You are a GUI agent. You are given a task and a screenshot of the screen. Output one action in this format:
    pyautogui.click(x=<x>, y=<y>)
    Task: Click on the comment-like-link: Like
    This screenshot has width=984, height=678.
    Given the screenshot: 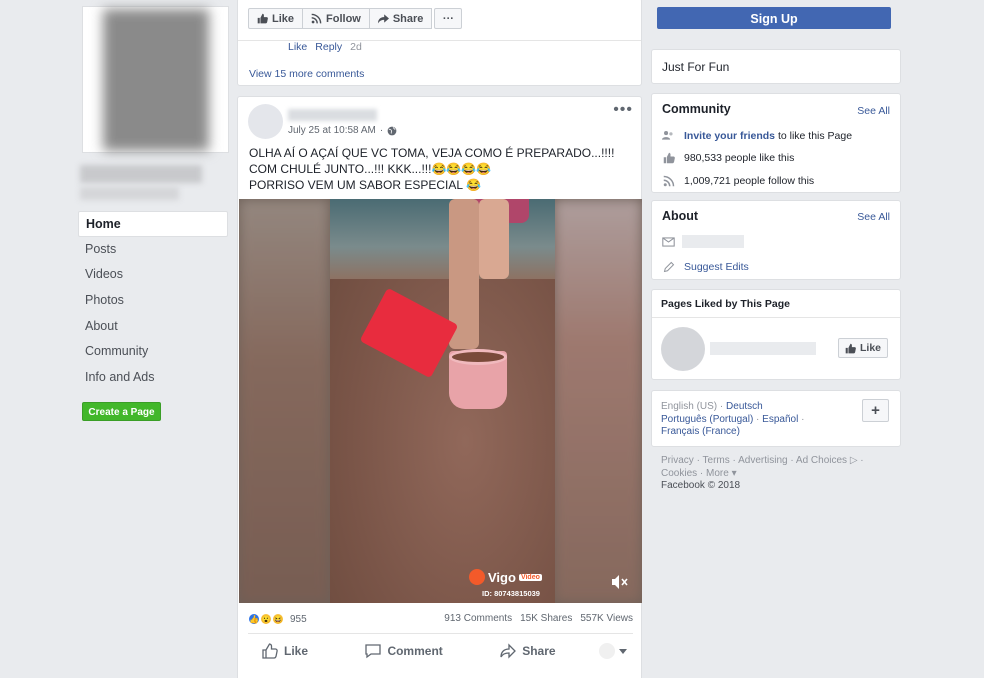 What is the action you would take?
    pyautogui.click(x=297, y=47)
    